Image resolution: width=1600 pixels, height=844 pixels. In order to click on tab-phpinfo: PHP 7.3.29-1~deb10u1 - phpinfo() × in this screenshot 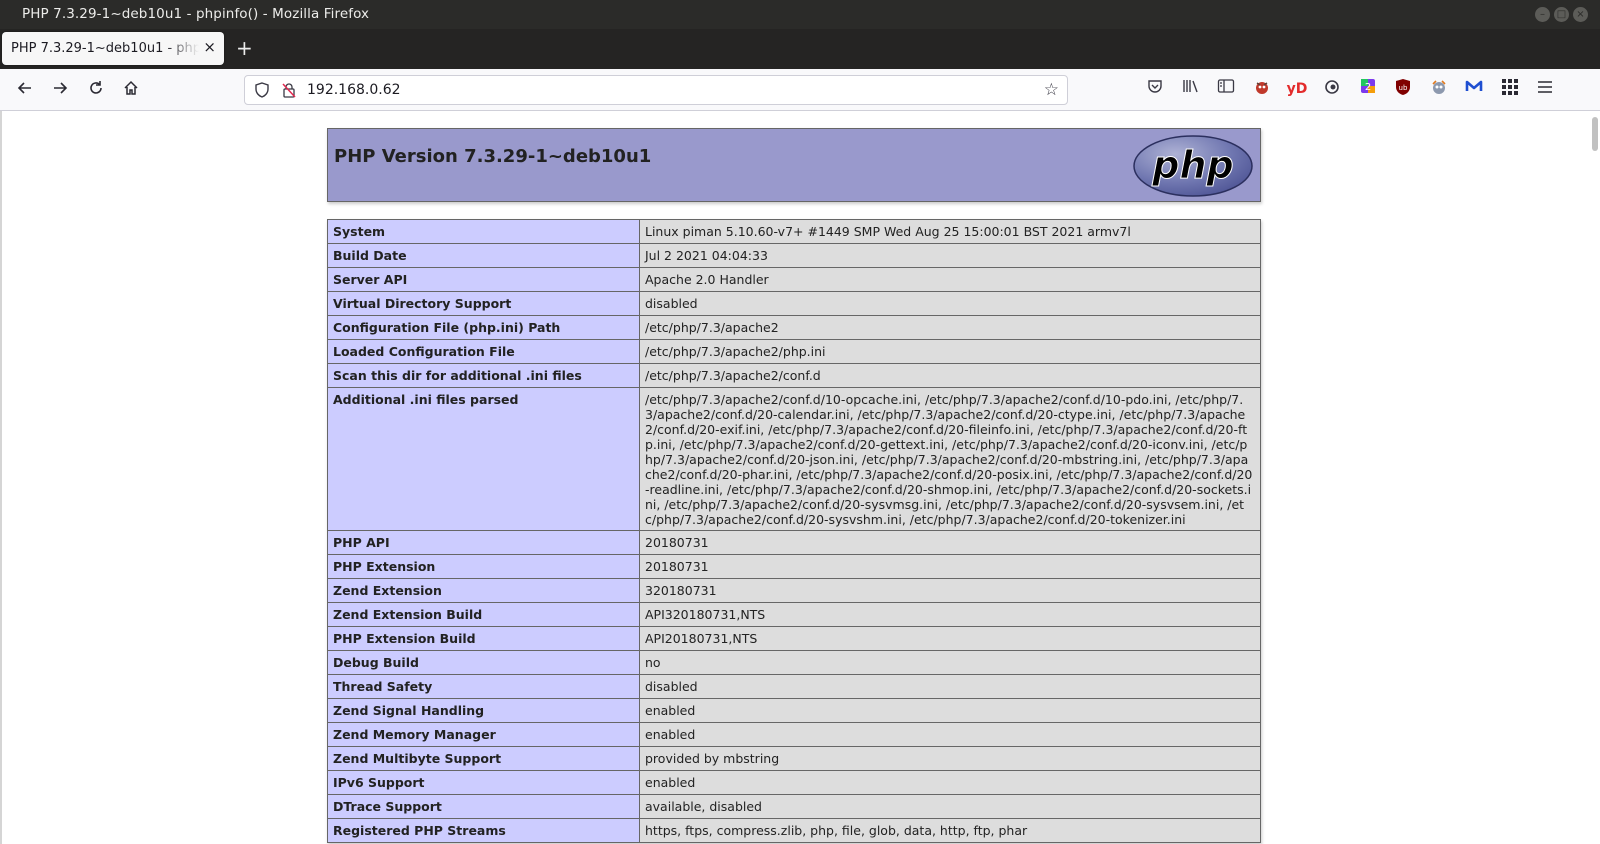, I will do `click(113, 48)`.